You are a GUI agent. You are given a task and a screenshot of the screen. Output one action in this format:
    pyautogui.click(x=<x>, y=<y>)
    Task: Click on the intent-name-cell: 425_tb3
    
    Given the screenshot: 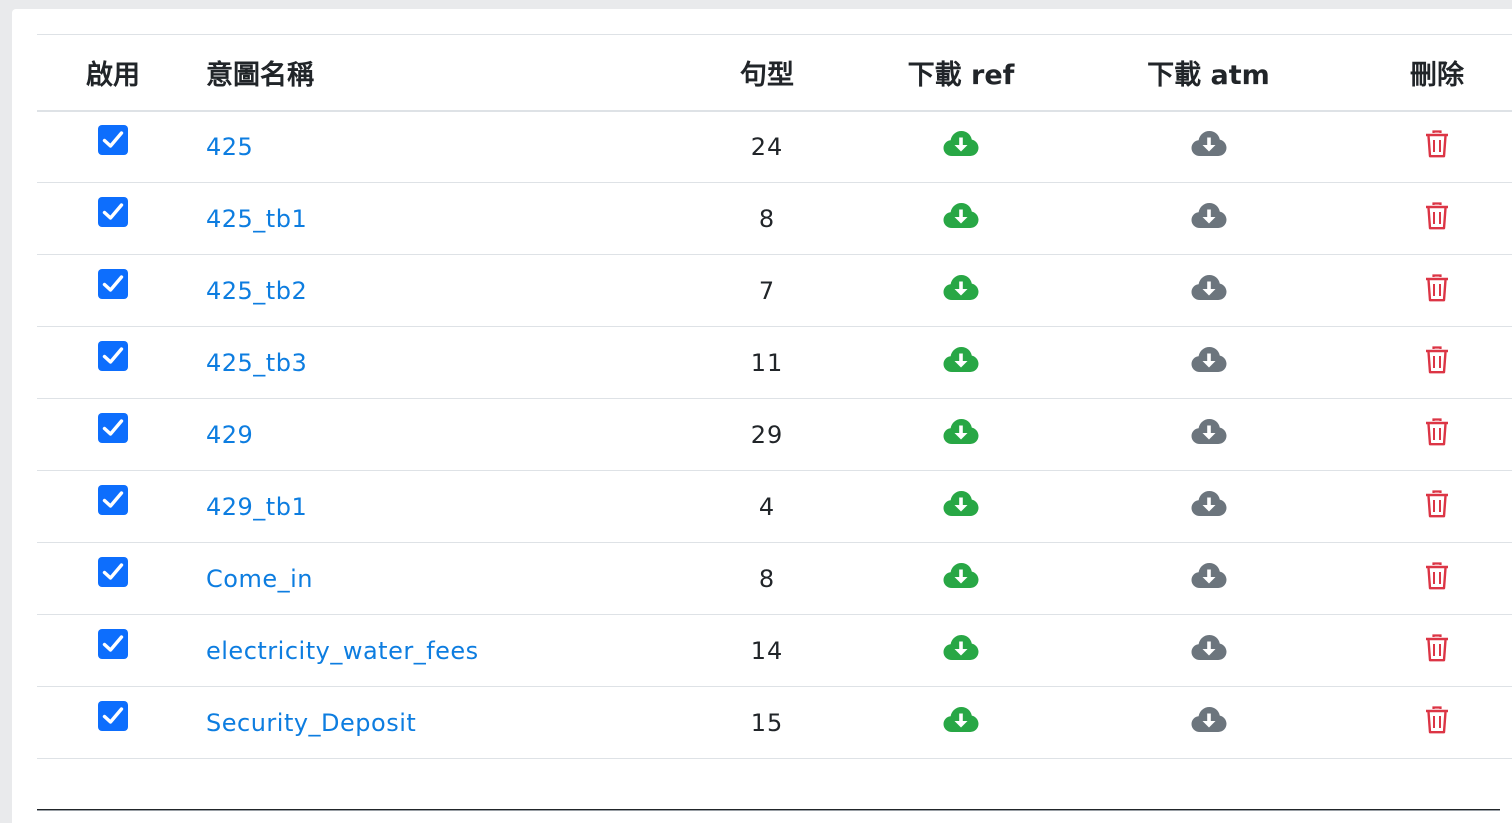 What is the action you would take?
    pyautogui.click(x=430, y=363)
    